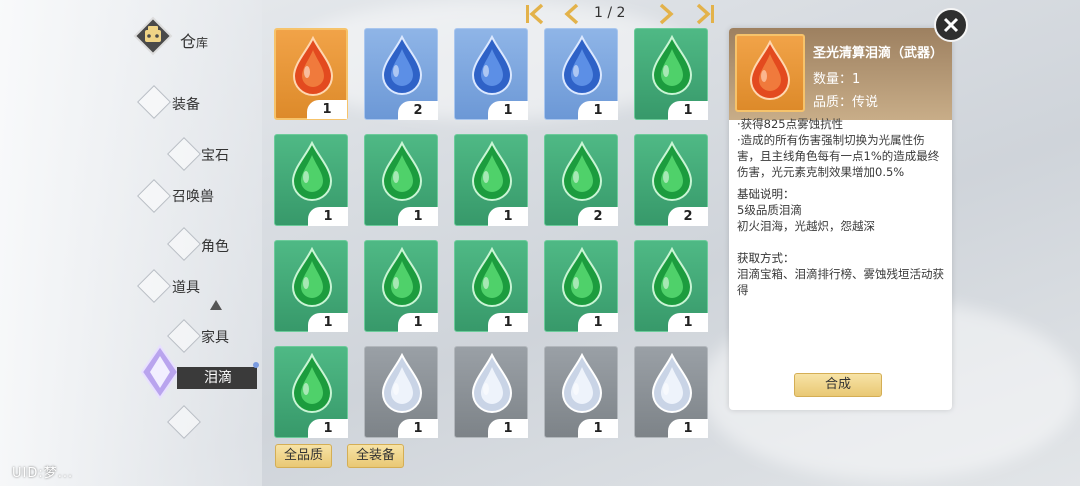 Image resolution: width=1080 pixels, height=486 pixels. I want to click on close-icon, so click(951, 25).